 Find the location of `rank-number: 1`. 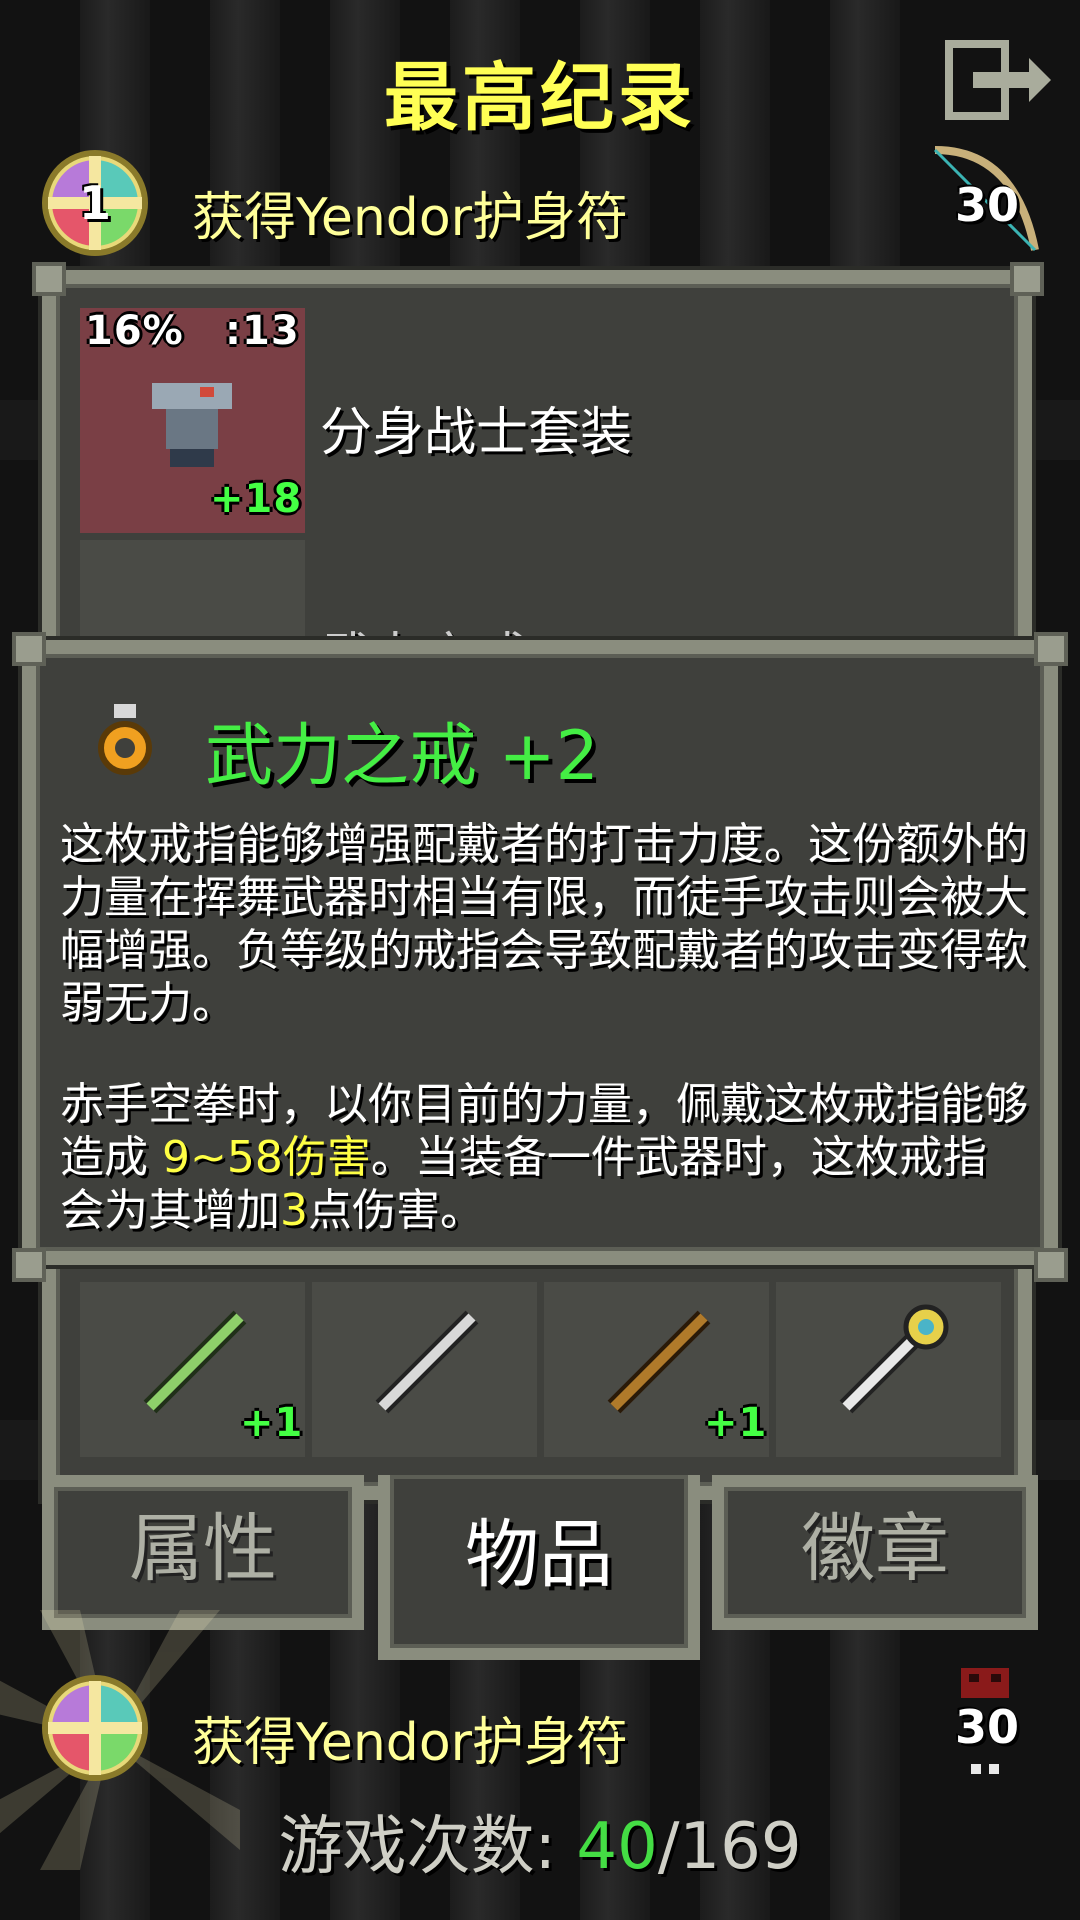

rank-number: 1 is located at coordinates (94, 203).